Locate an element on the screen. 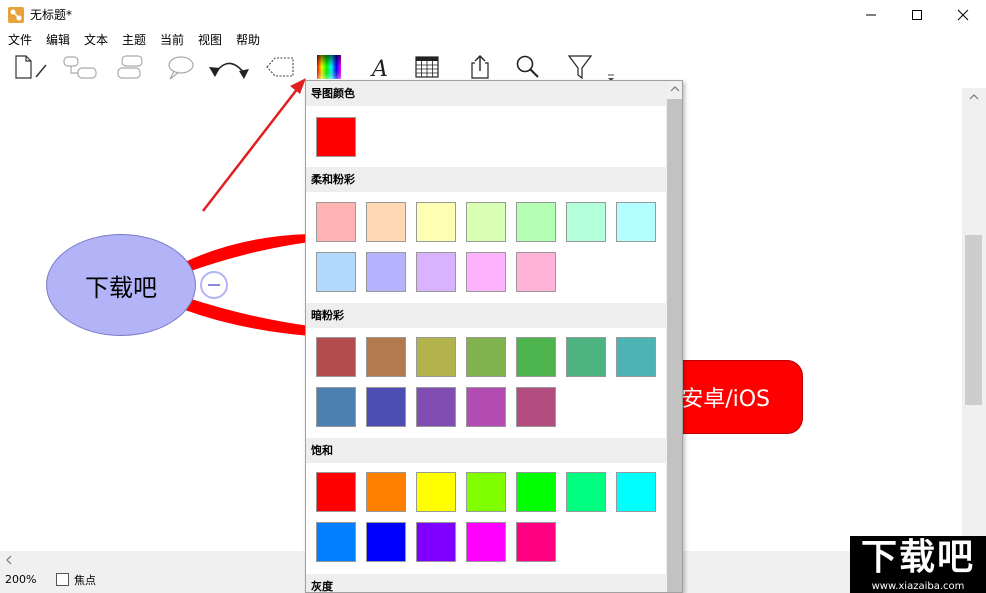 This screenshot has width=986, height=593. zoom-level: 200% is located at coordinates (20, 579).